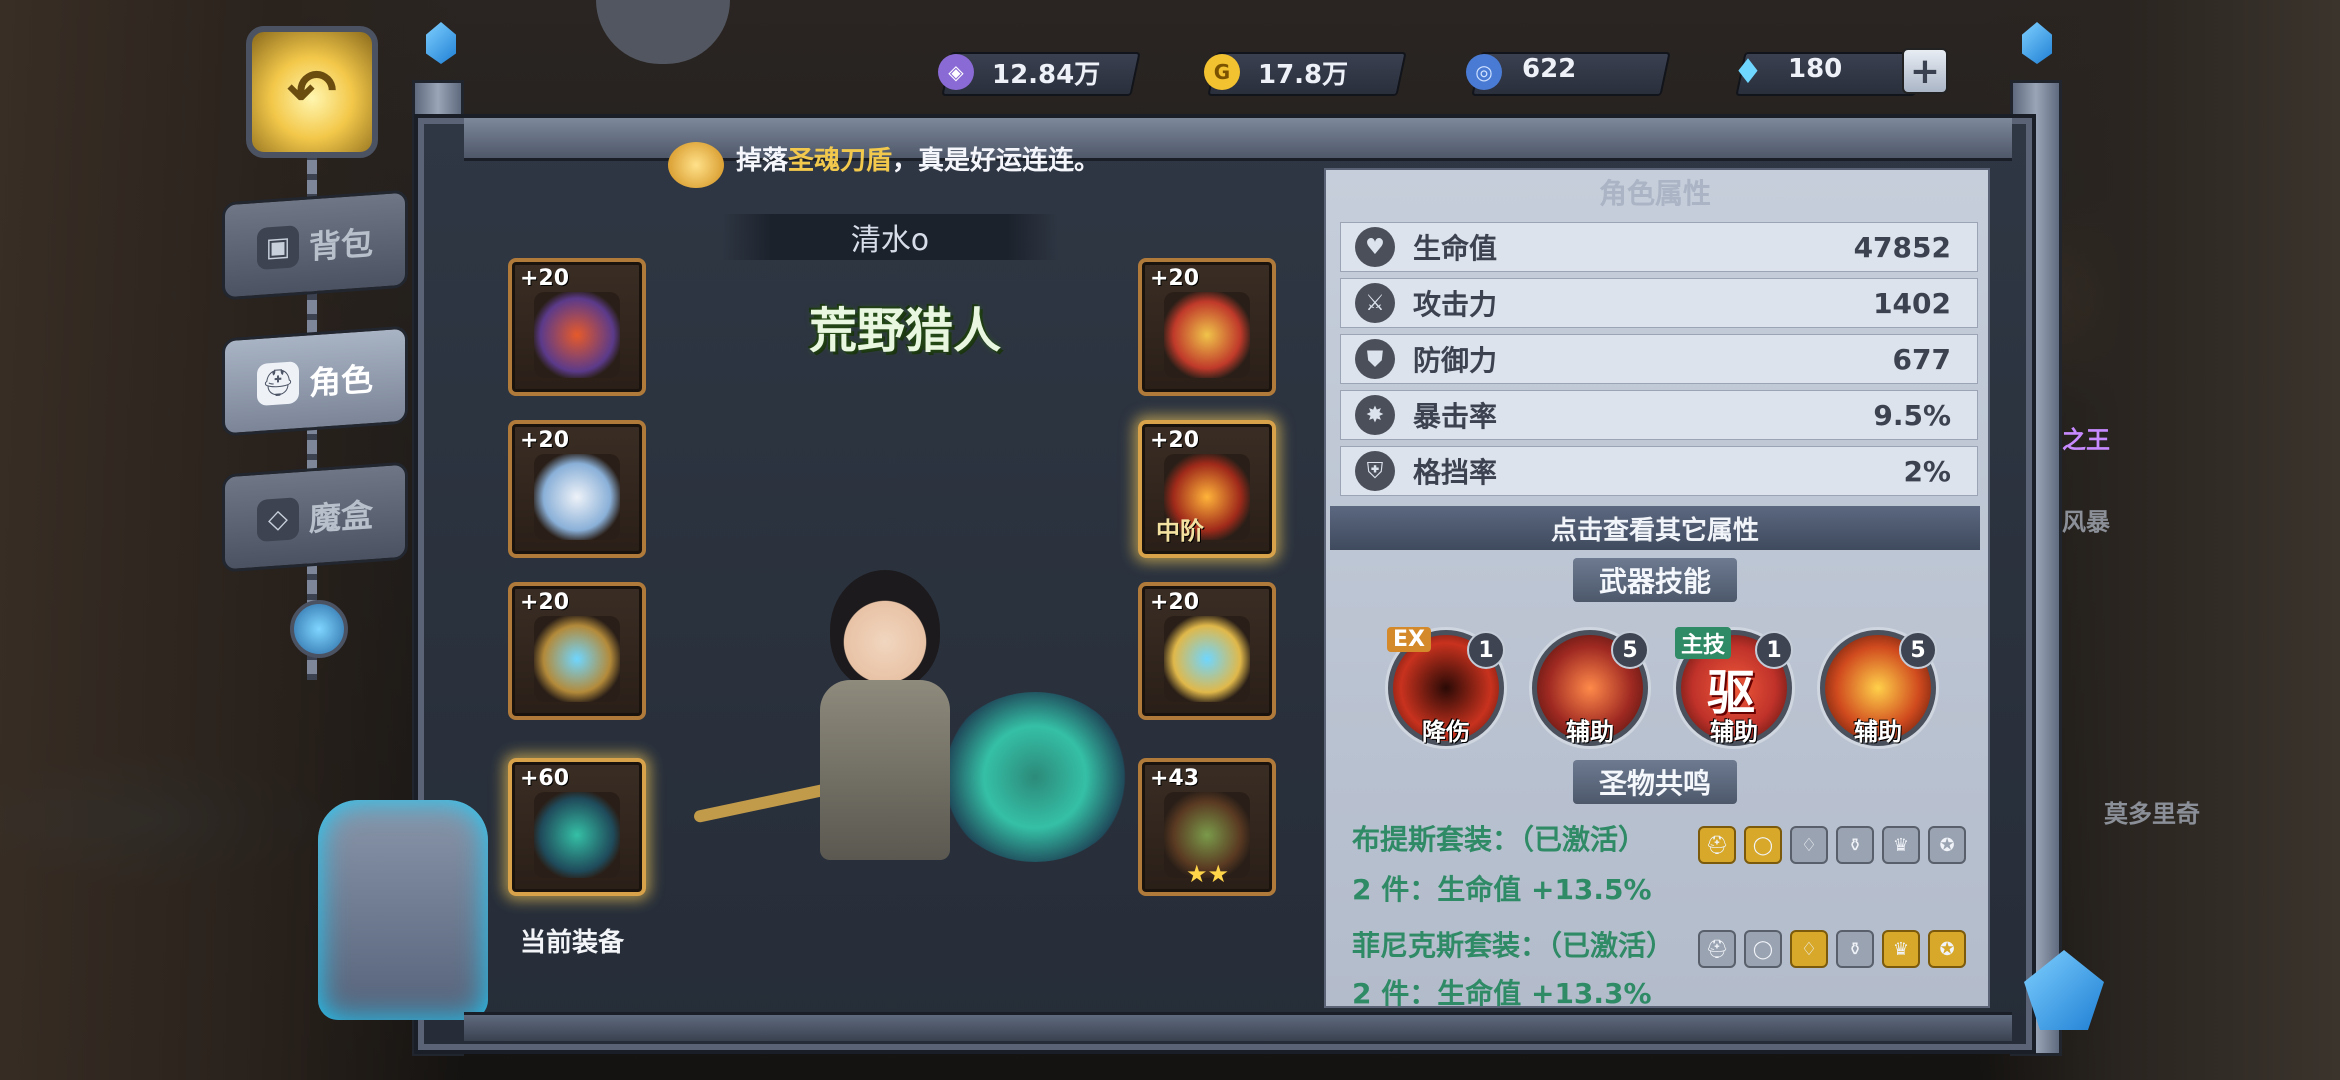  I want to click on slot-level: +60, so click(545, 778).